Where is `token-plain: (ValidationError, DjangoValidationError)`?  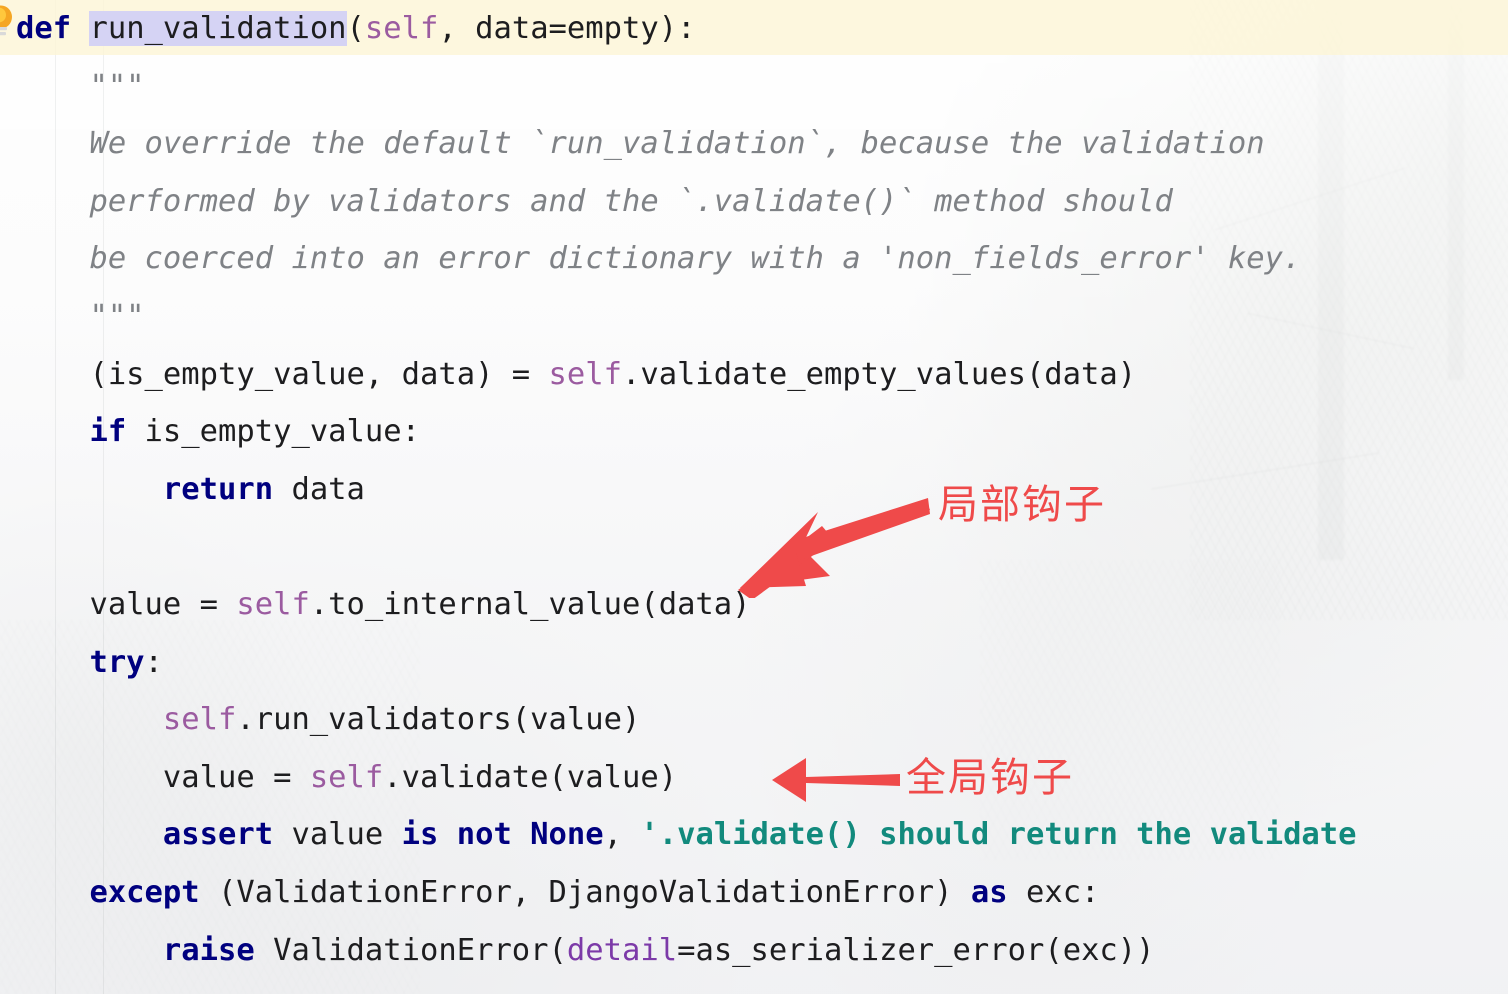
token-plain: (ValidationError, DjangoValidationError) is located at coordinates (585, 892).